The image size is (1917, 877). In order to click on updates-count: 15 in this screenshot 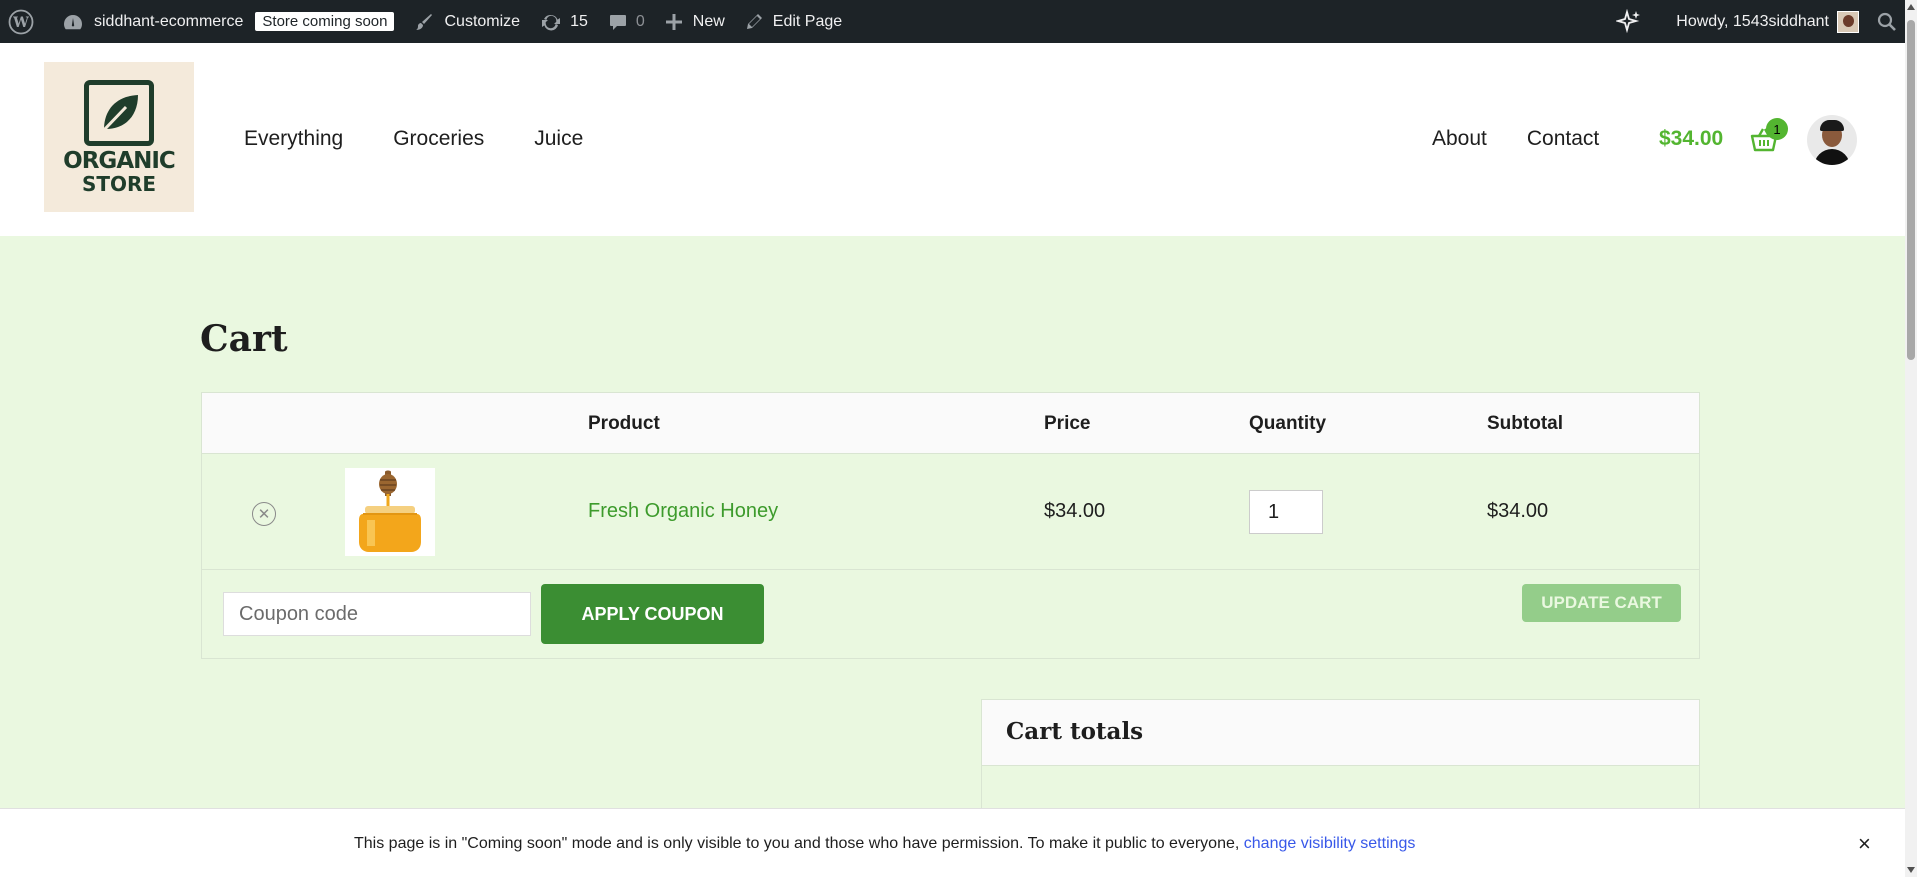, I will do `click(579, 21)`.